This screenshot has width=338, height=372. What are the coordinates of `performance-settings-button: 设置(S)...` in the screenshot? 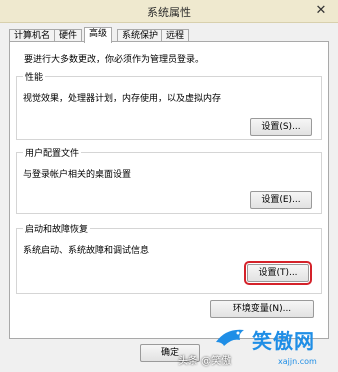 It's located at (281, 127).